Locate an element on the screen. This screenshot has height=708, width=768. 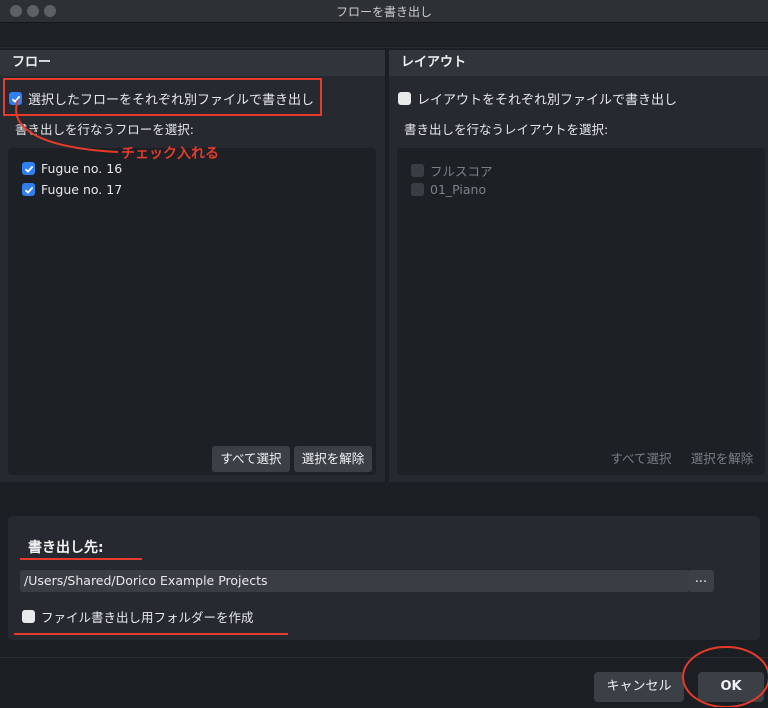
flows-select-all-button: すべて選択 is located at coordinates (251, 459).